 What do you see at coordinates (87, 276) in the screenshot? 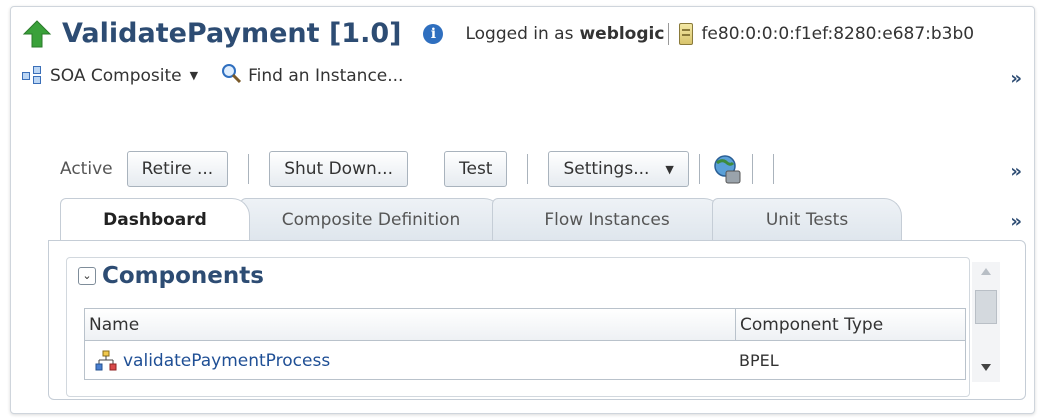
I see `collapse-icon: ⌄` at bounding box center [87, 276].